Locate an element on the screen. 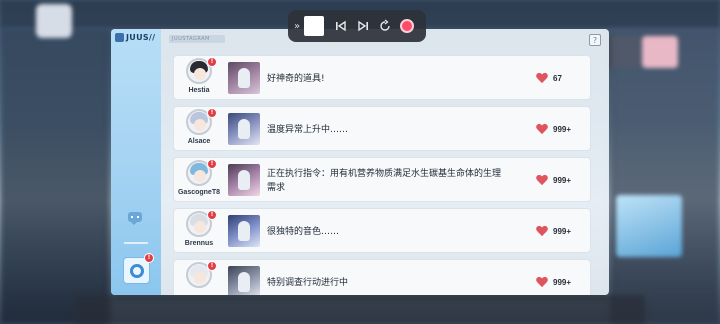 The height and width of the screenshot is (324, 720). chat-icon is located at coordinates (135, 218).